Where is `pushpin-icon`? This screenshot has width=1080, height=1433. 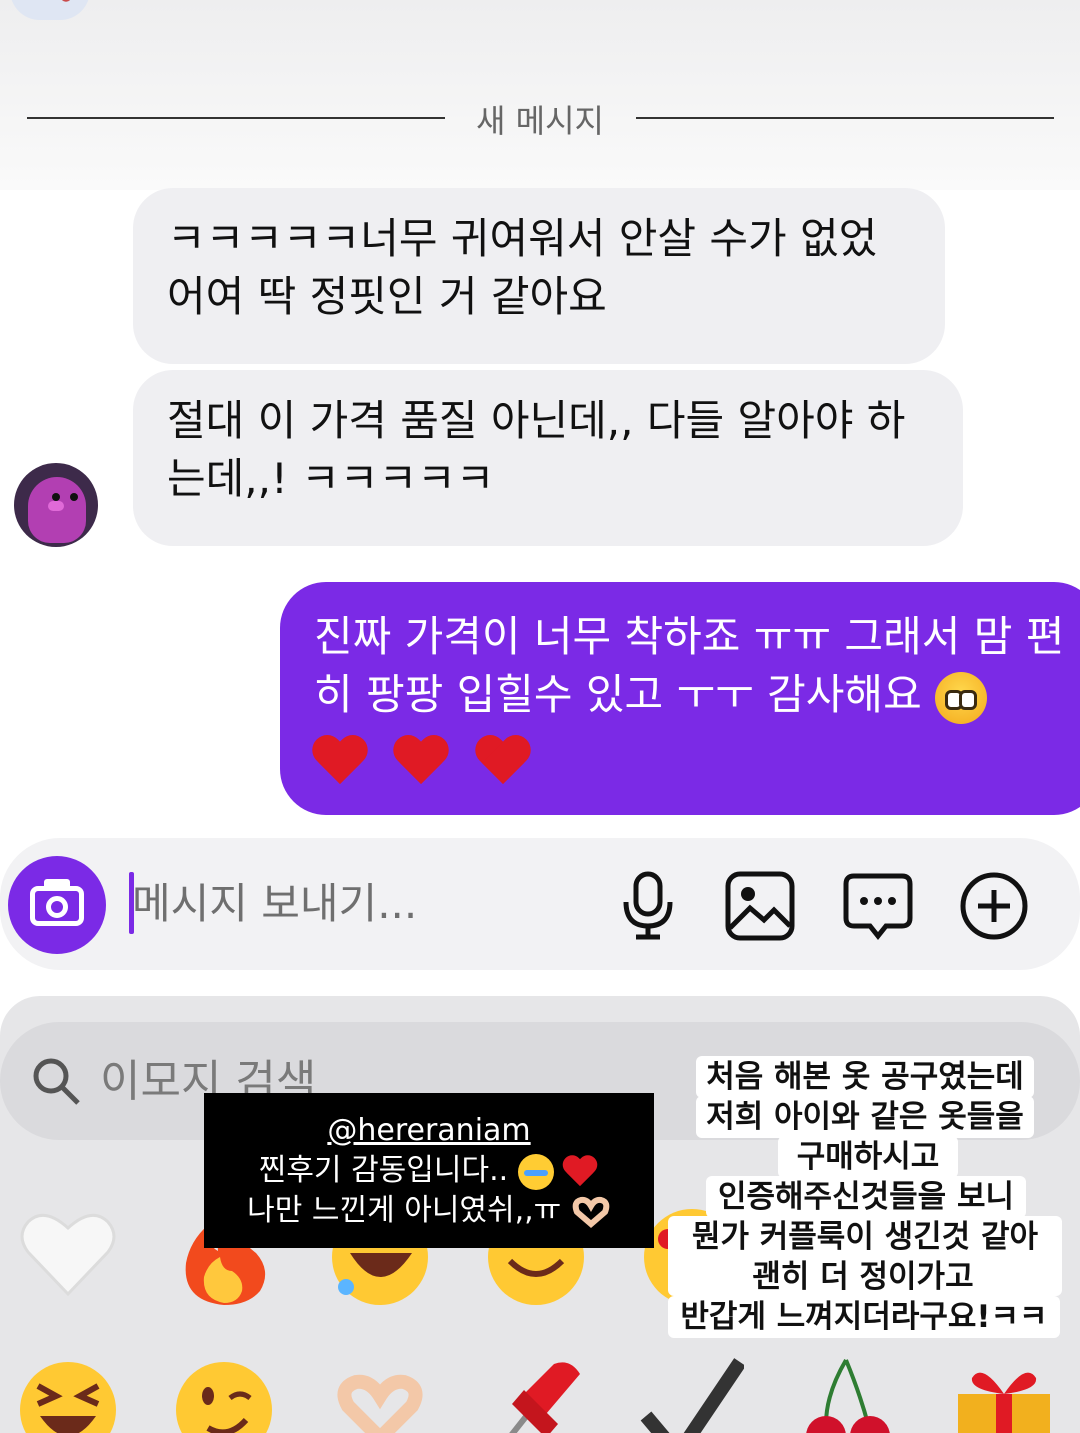 pushpin-icon is located at coordinates (536, 1393).